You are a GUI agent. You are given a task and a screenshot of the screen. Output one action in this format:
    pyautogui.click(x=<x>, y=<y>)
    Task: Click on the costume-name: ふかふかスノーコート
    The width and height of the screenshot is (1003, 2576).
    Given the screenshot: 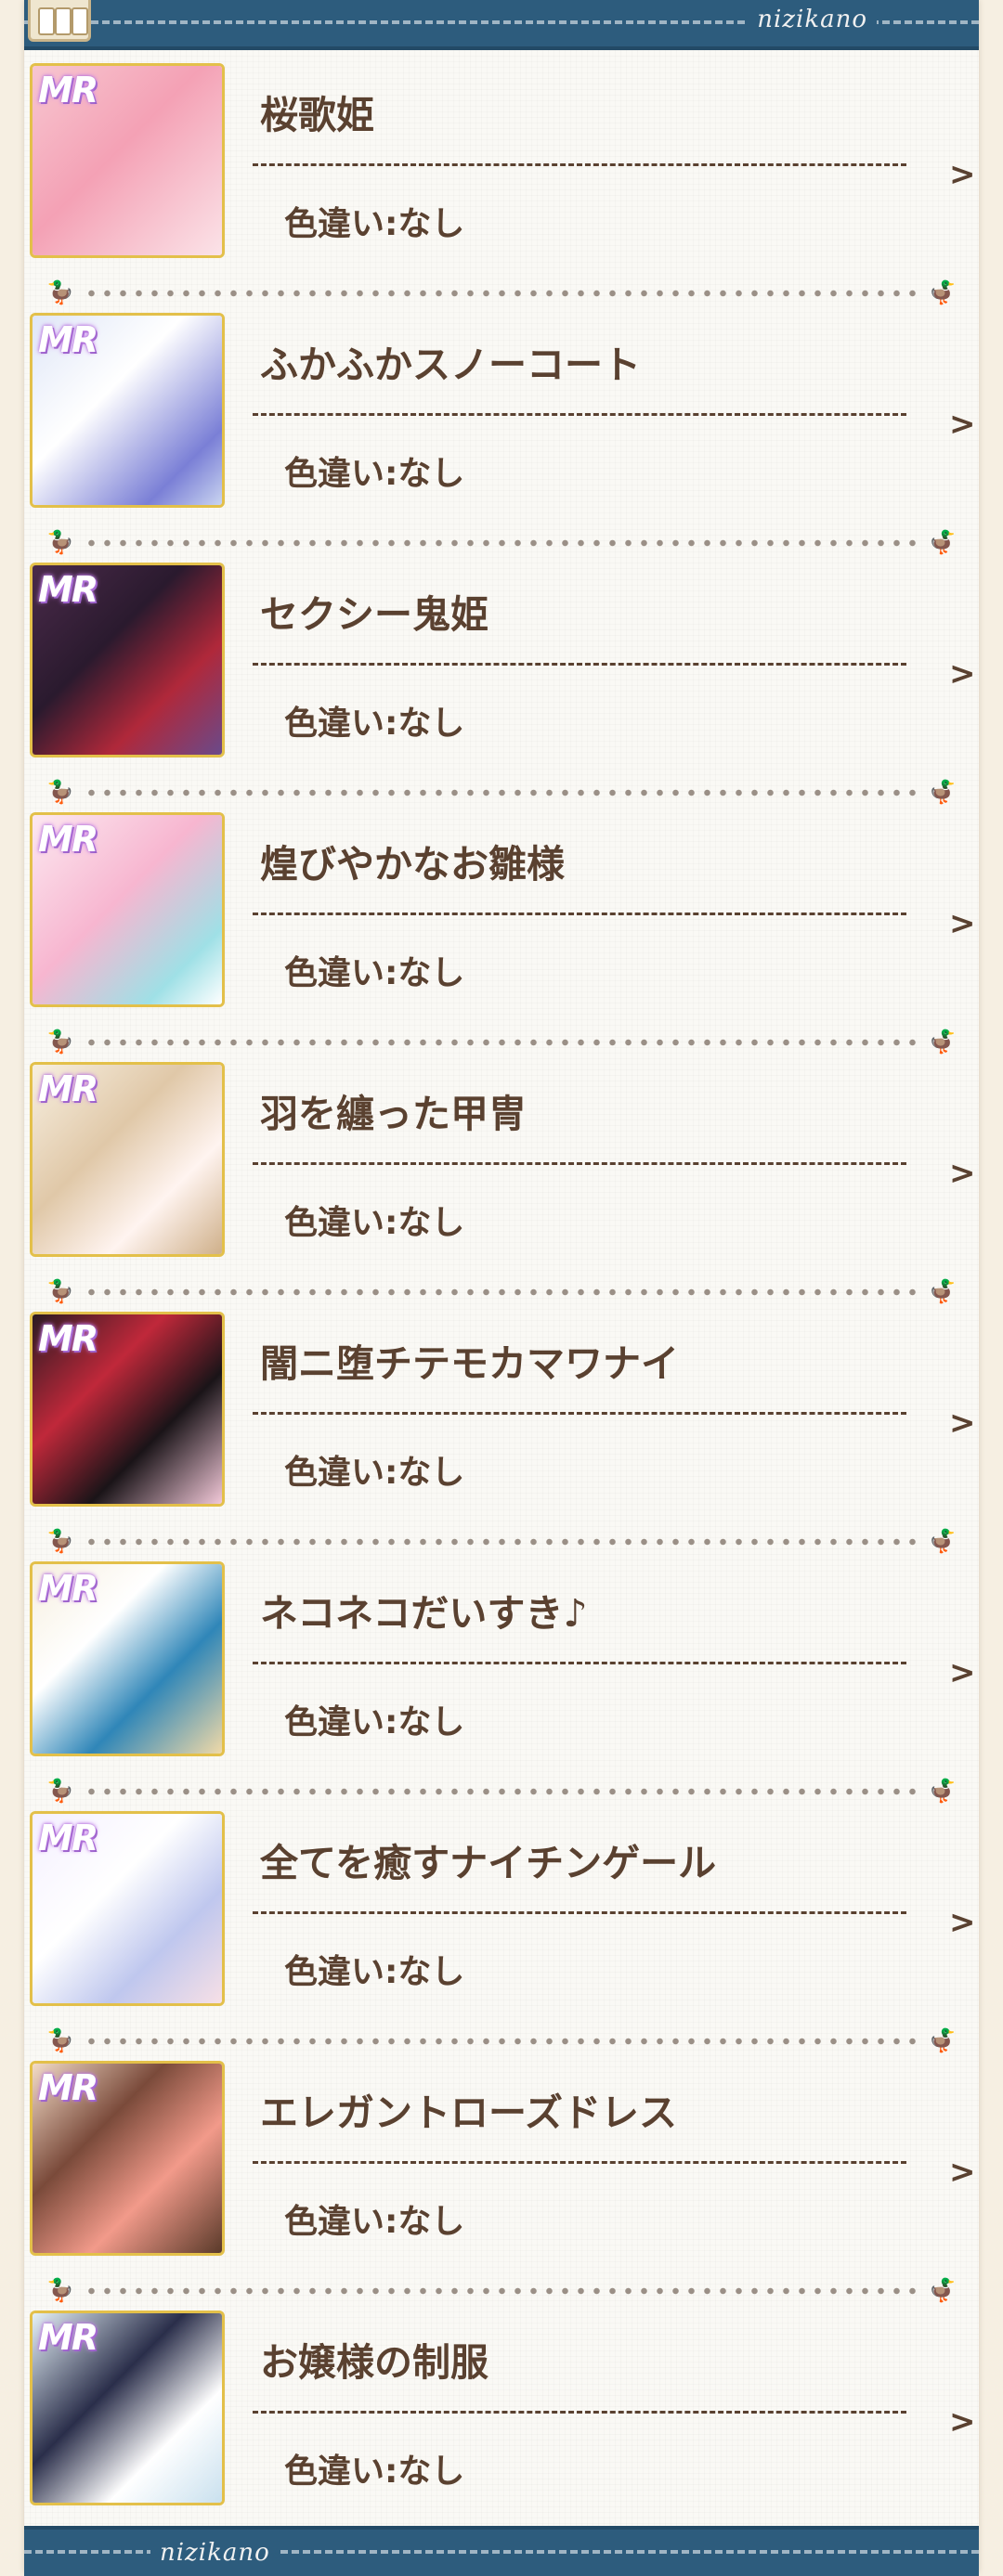 What is the action you would take?
    pyautogui.click(x=451, y=365)
    